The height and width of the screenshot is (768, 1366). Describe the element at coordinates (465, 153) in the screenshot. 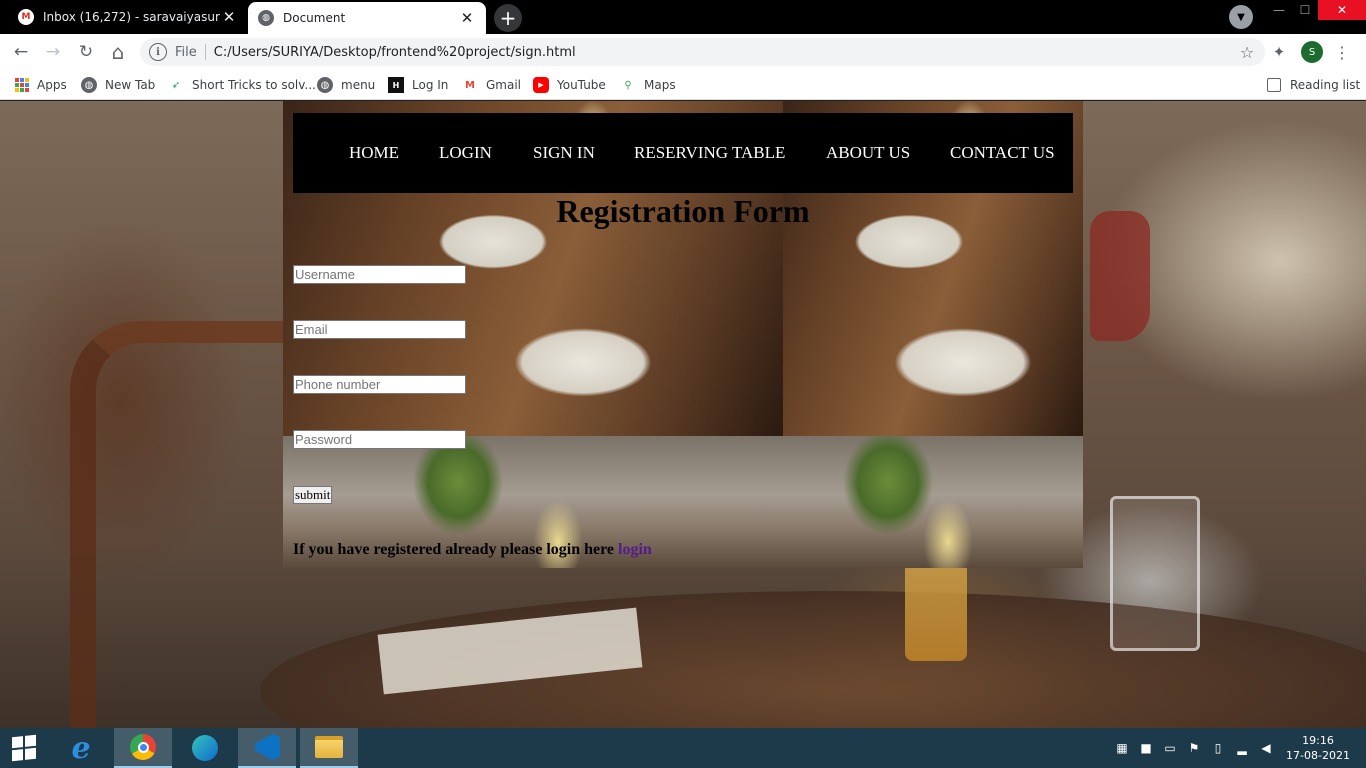

I see `nav-login: LOGIN` at that location.